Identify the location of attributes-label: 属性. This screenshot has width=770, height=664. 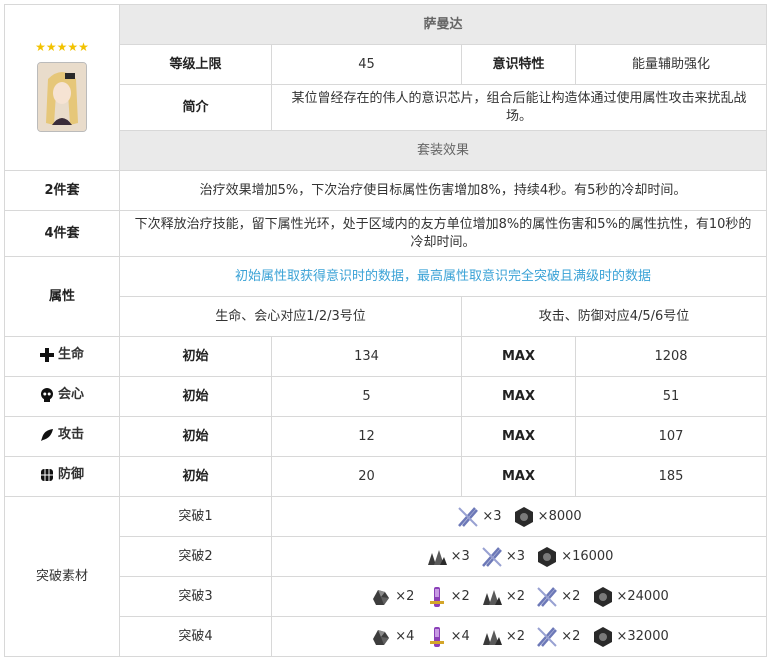
(62, 296).